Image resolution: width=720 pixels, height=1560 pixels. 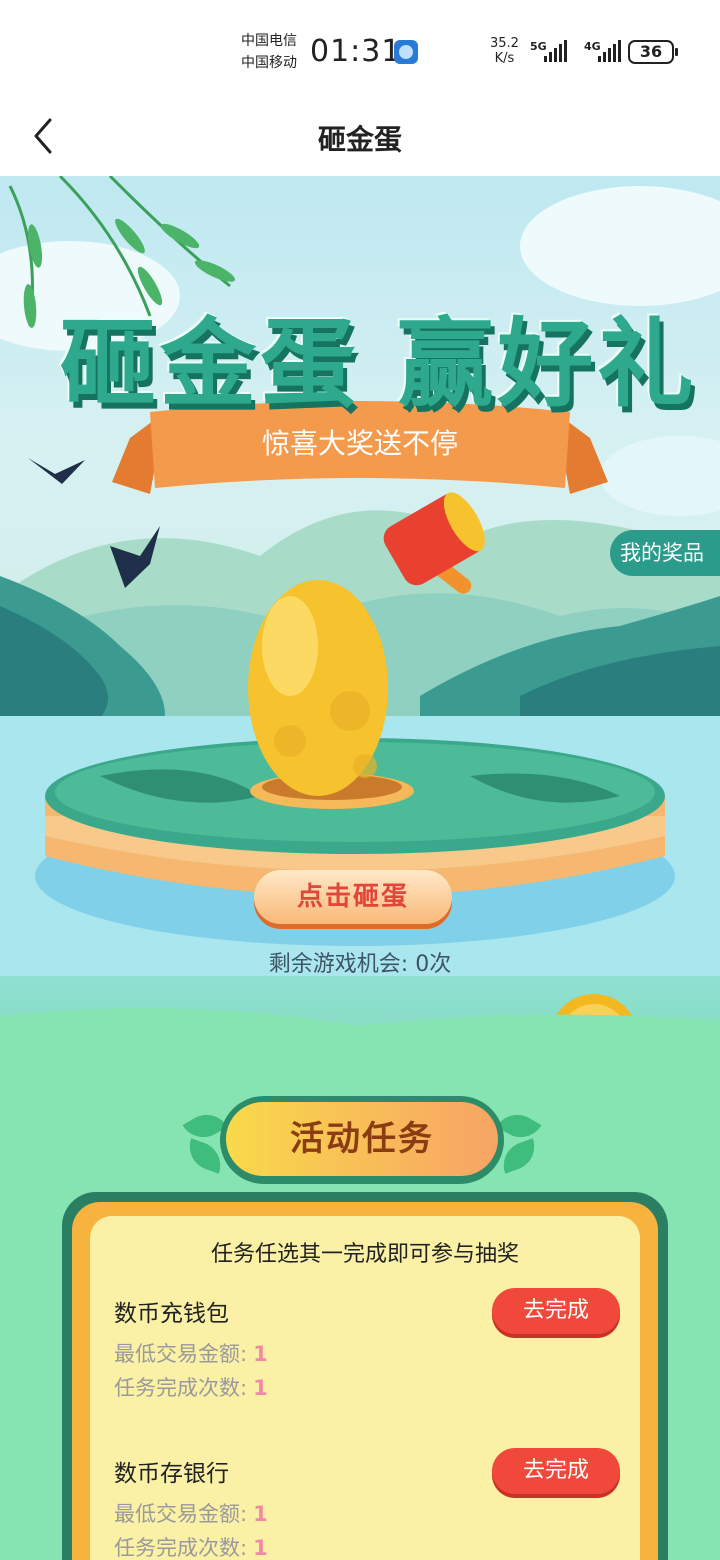 I want to click on smash-egg-button: 点击砸蛋, so click(x=353, y=897).